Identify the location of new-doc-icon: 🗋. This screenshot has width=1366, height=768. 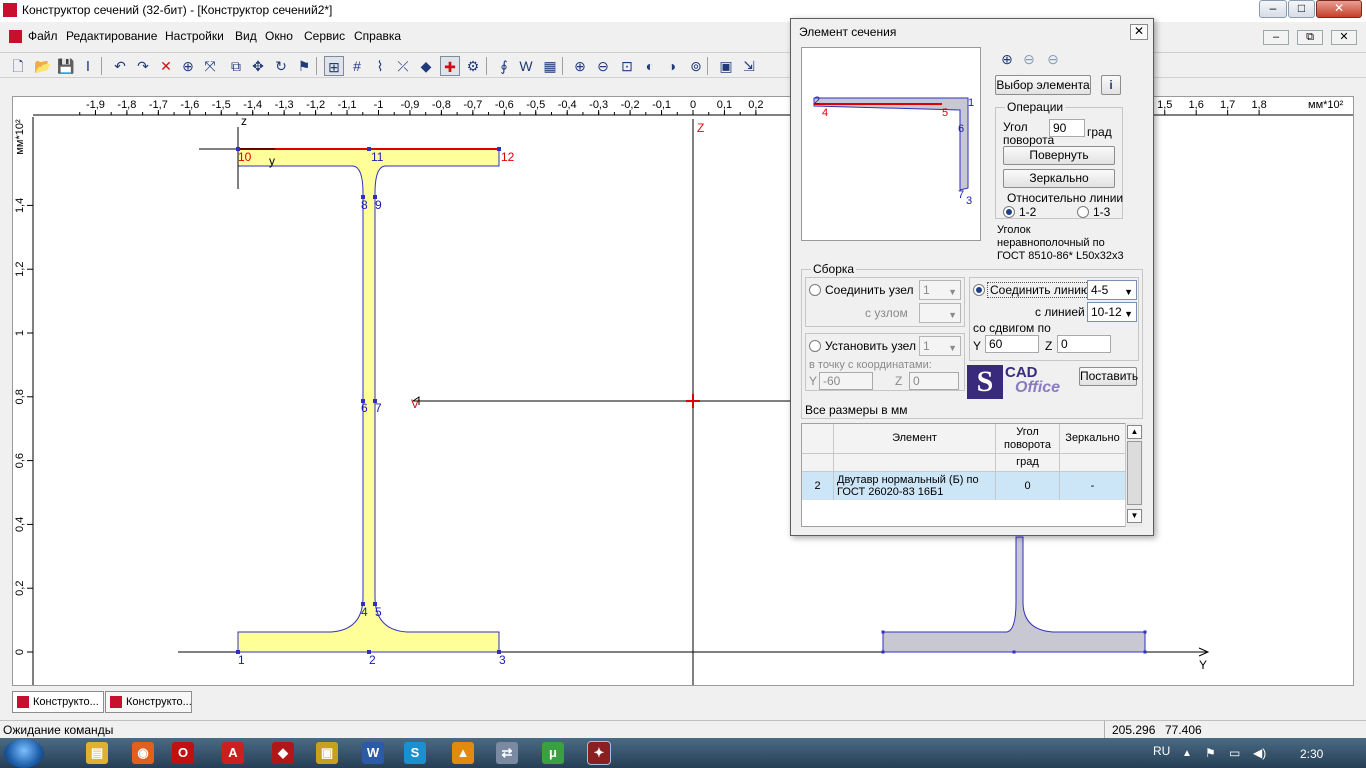
(18, 66).